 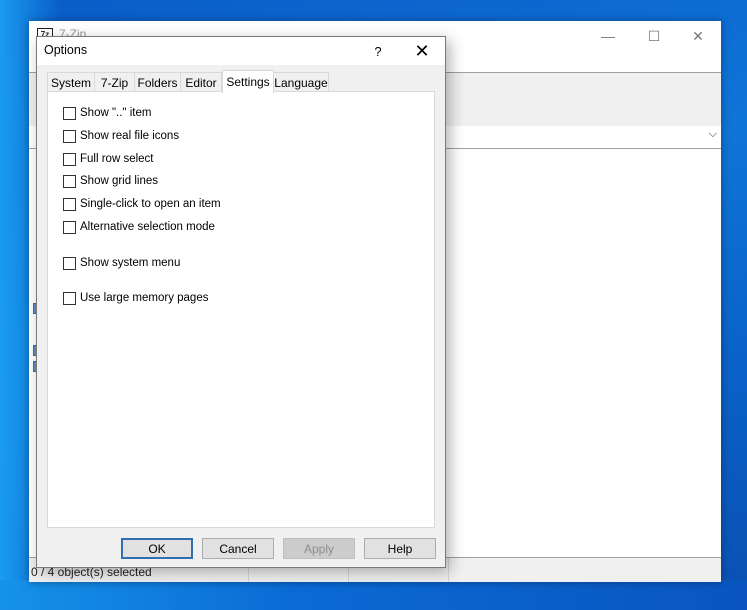 I want to click on setting-full-row-select: Full row select, so click(x=108, y=159).